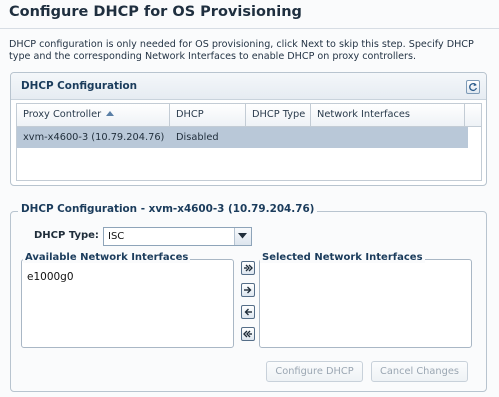  Describe the element at coordinates (419, 371) in the screenshot. I see `cancel-changes-button: Cancel Changes` at that location.